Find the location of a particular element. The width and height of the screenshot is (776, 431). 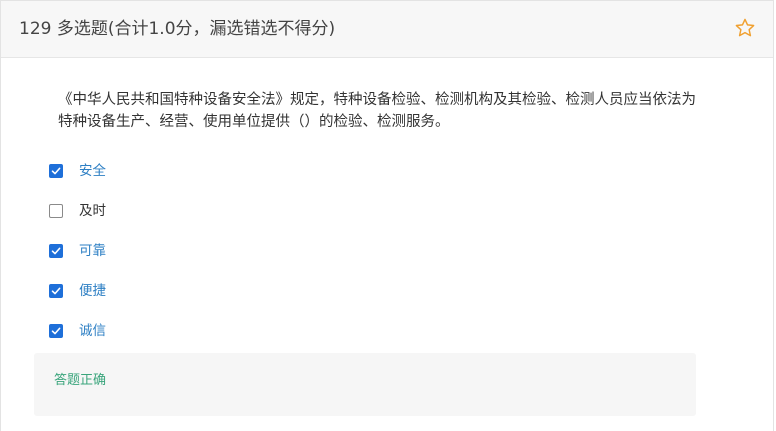

option-anquan: 安全 is located at coordinates (77, 171).